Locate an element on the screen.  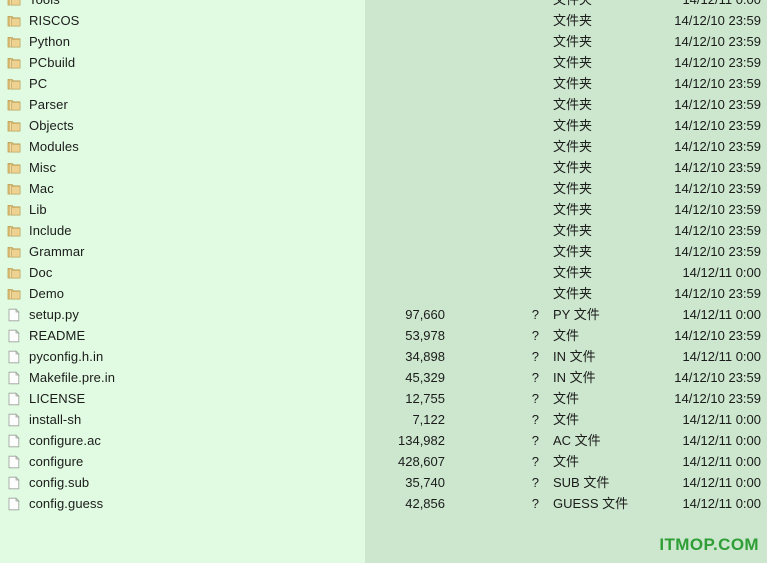
file-list-row: Include 文件夹 14/12/10 23:59 is located at coordinates (383, 230).